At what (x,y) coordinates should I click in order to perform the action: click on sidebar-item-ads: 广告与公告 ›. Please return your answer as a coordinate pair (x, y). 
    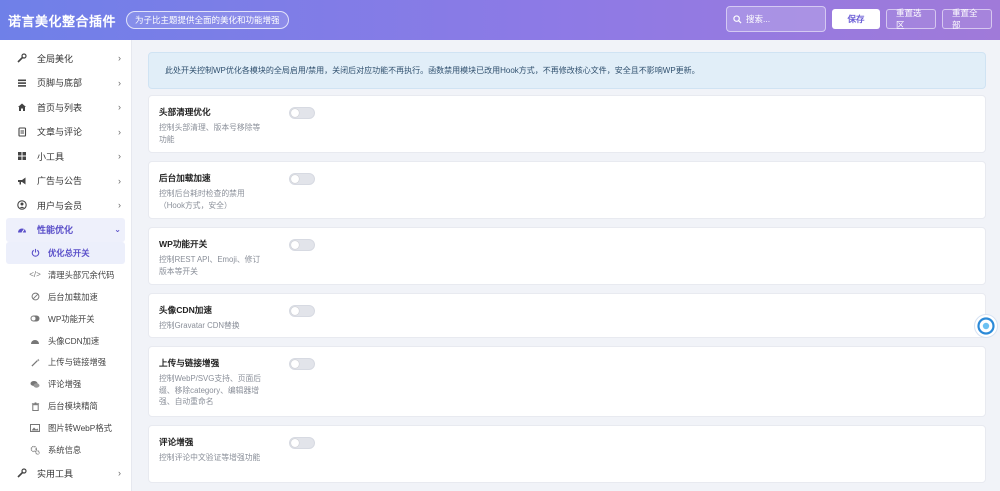
    Looking at the image, I should click on (65, 181).